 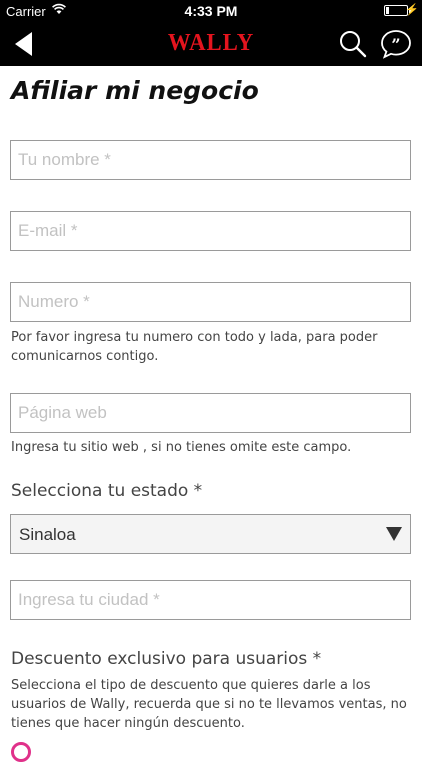 What do you see at coordinates (135, 90) in the screenshot?
I see `page-title: Afiliar mi negocio` at bounding box center [135, 90].